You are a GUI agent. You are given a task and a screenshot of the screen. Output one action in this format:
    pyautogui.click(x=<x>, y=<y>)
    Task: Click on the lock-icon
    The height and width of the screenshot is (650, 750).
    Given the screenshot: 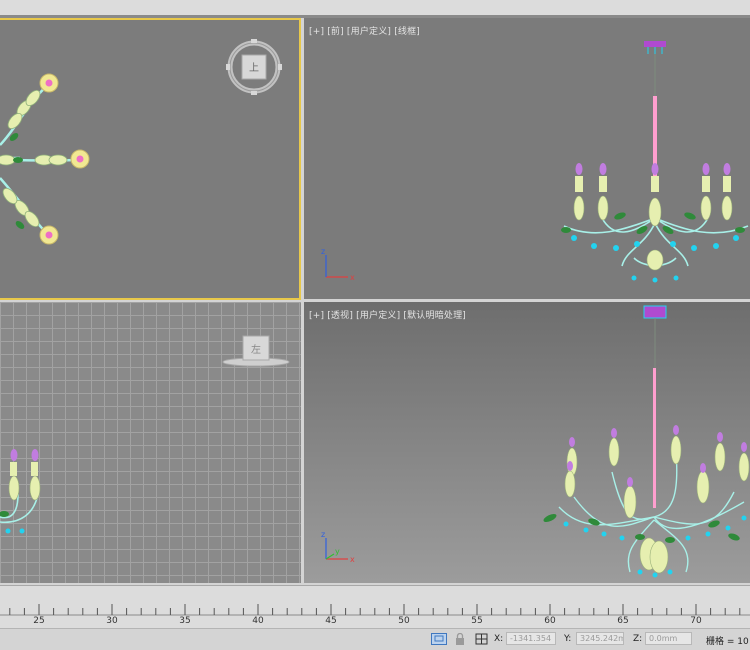 What is the action you would take?
    pyautogui.click(x=460, y=639)
    